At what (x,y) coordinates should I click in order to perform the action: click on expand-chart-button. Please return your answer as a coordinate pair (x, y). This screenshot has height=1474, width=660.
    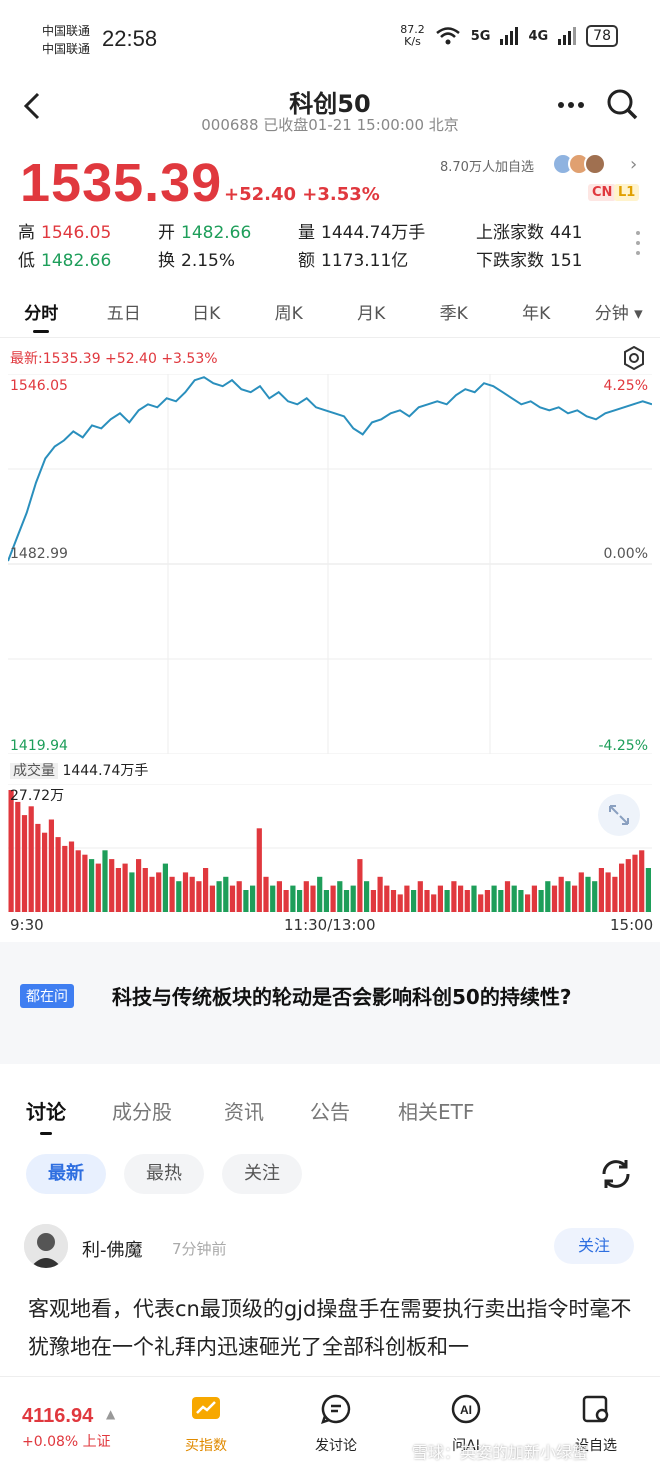
    Looking at the image, I should click on (619, 815).